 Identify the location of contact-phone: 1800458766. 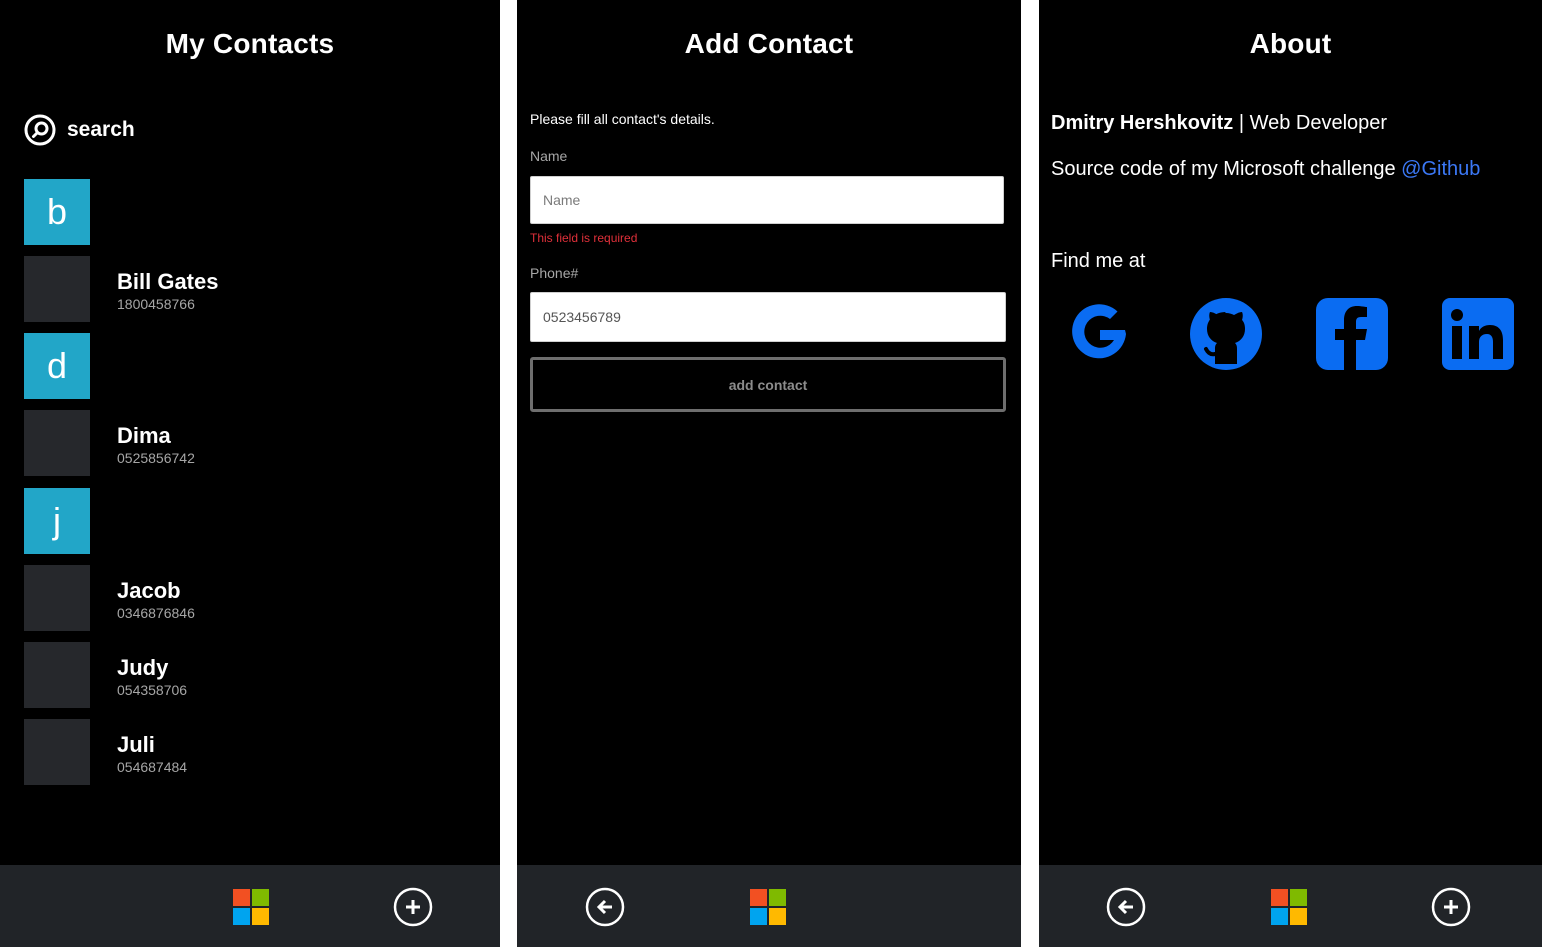
(156, 304).